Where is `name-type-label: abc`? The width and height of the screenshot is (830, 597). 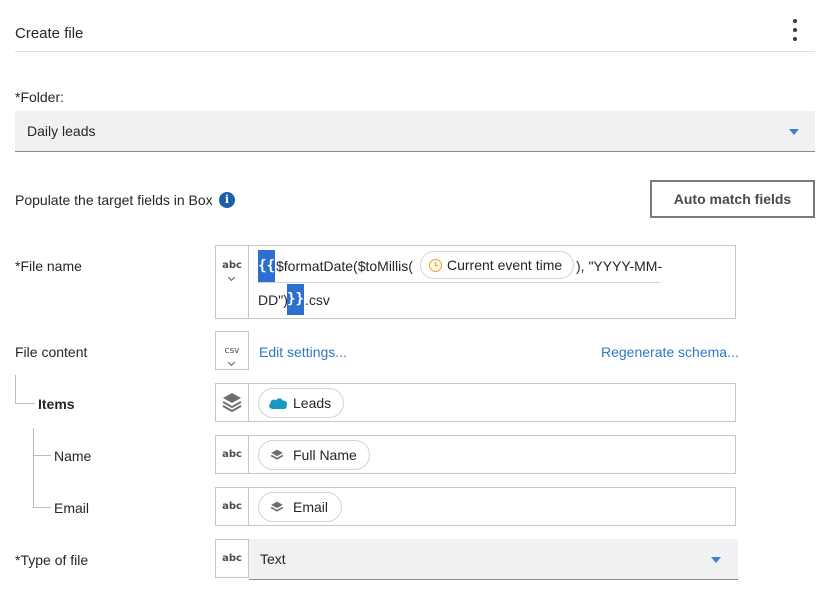 name-type-label: abc is located at coordinates (232, 454).